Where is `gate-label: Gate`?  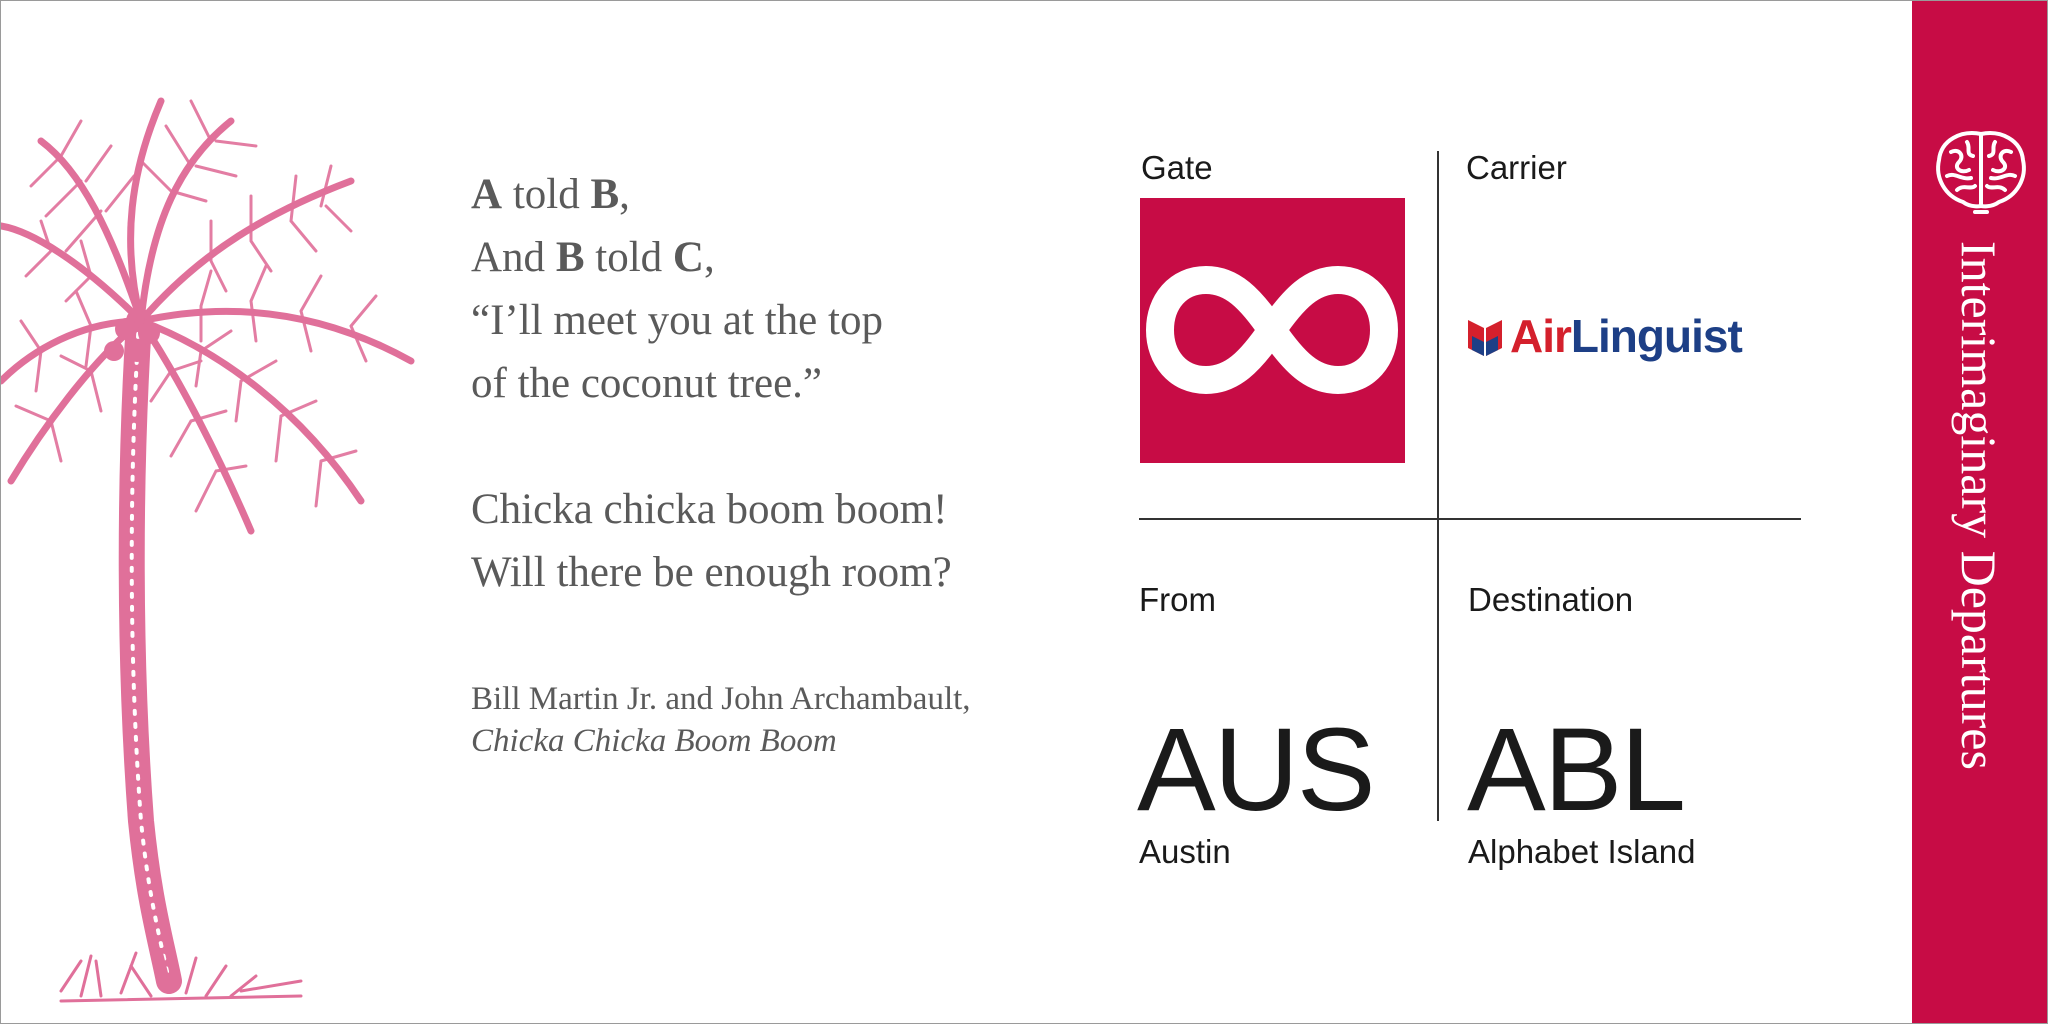 gate-label: Gate is located at coordinates (1177, 167).